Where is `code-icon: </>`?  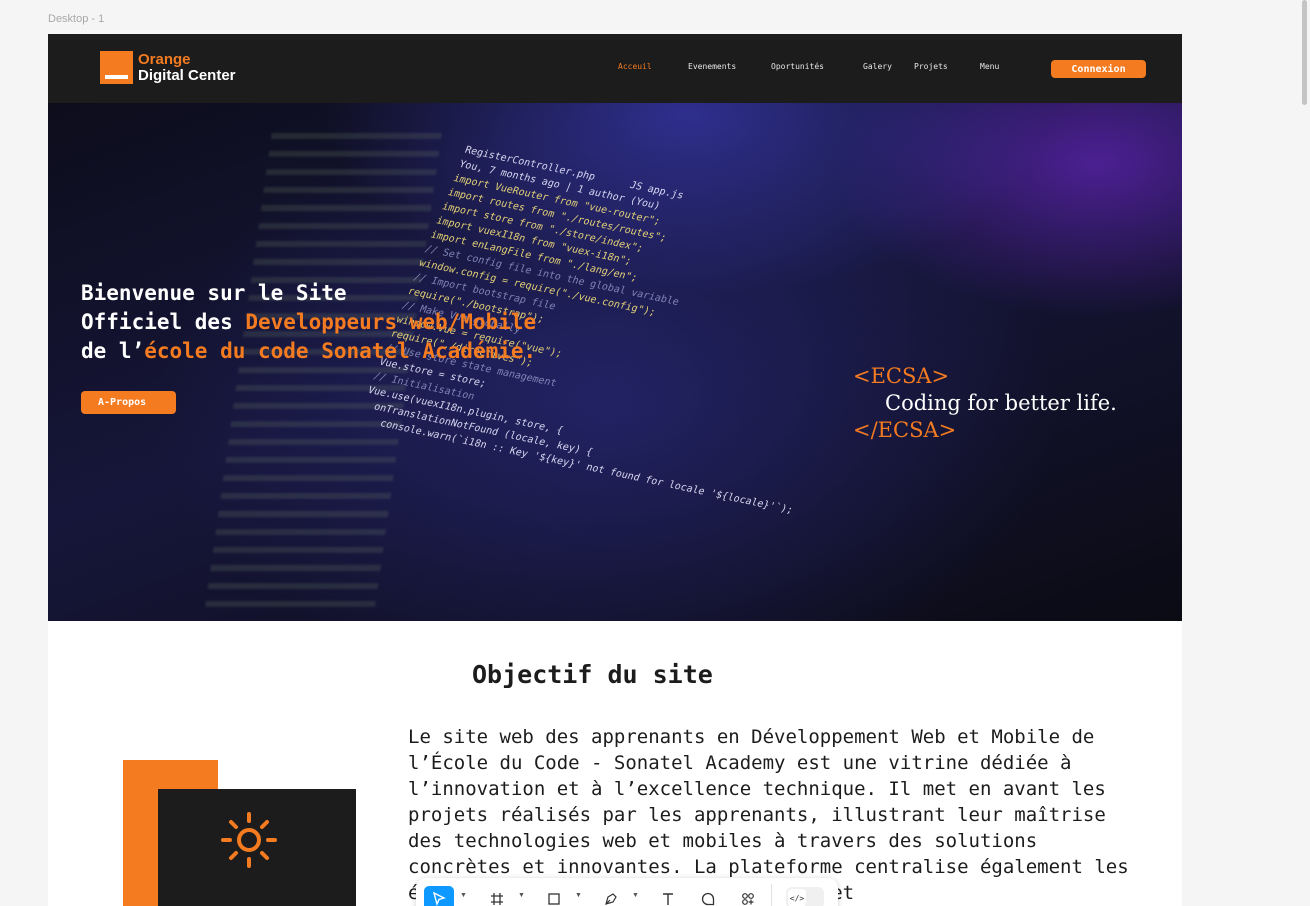 code-icon: </> is located at coordinates (797, 897).